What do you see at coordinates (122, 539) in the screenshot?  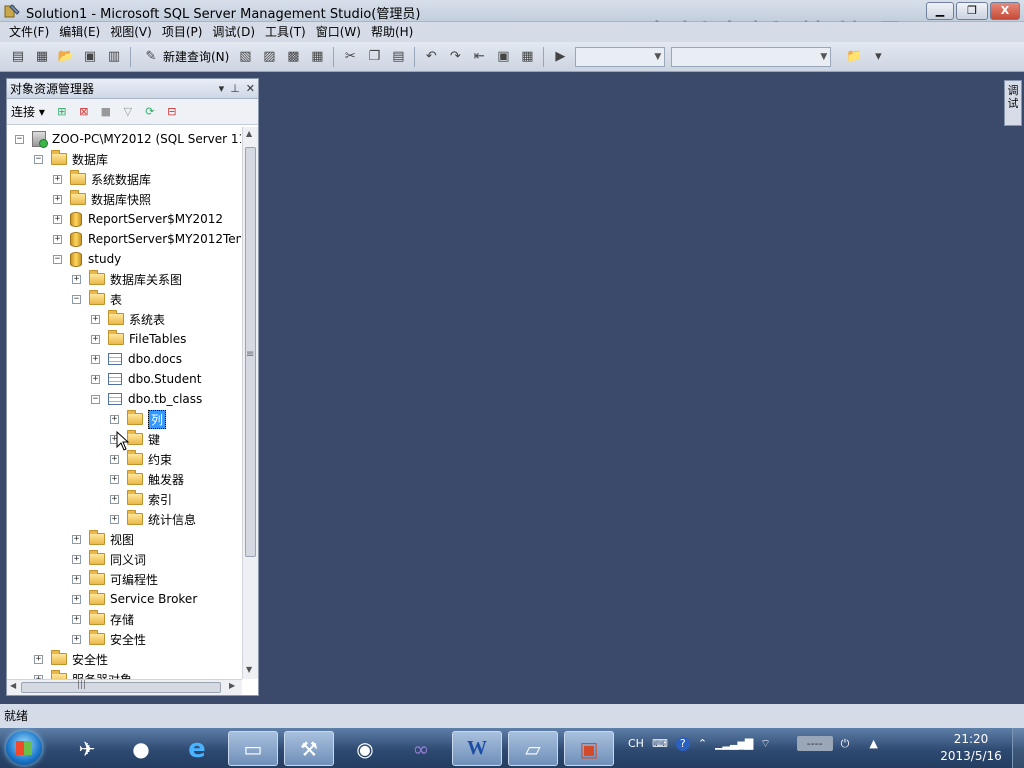 I see `tree-node-label: 视图` at bounding box center [122, 539].